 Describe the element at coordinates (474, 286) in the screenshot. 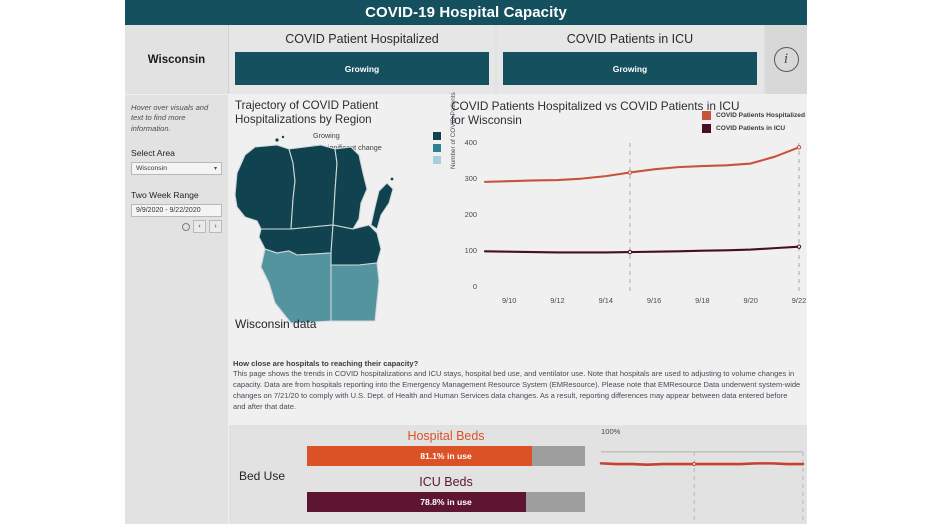

I see `chart-y-tick: 0` at that location.